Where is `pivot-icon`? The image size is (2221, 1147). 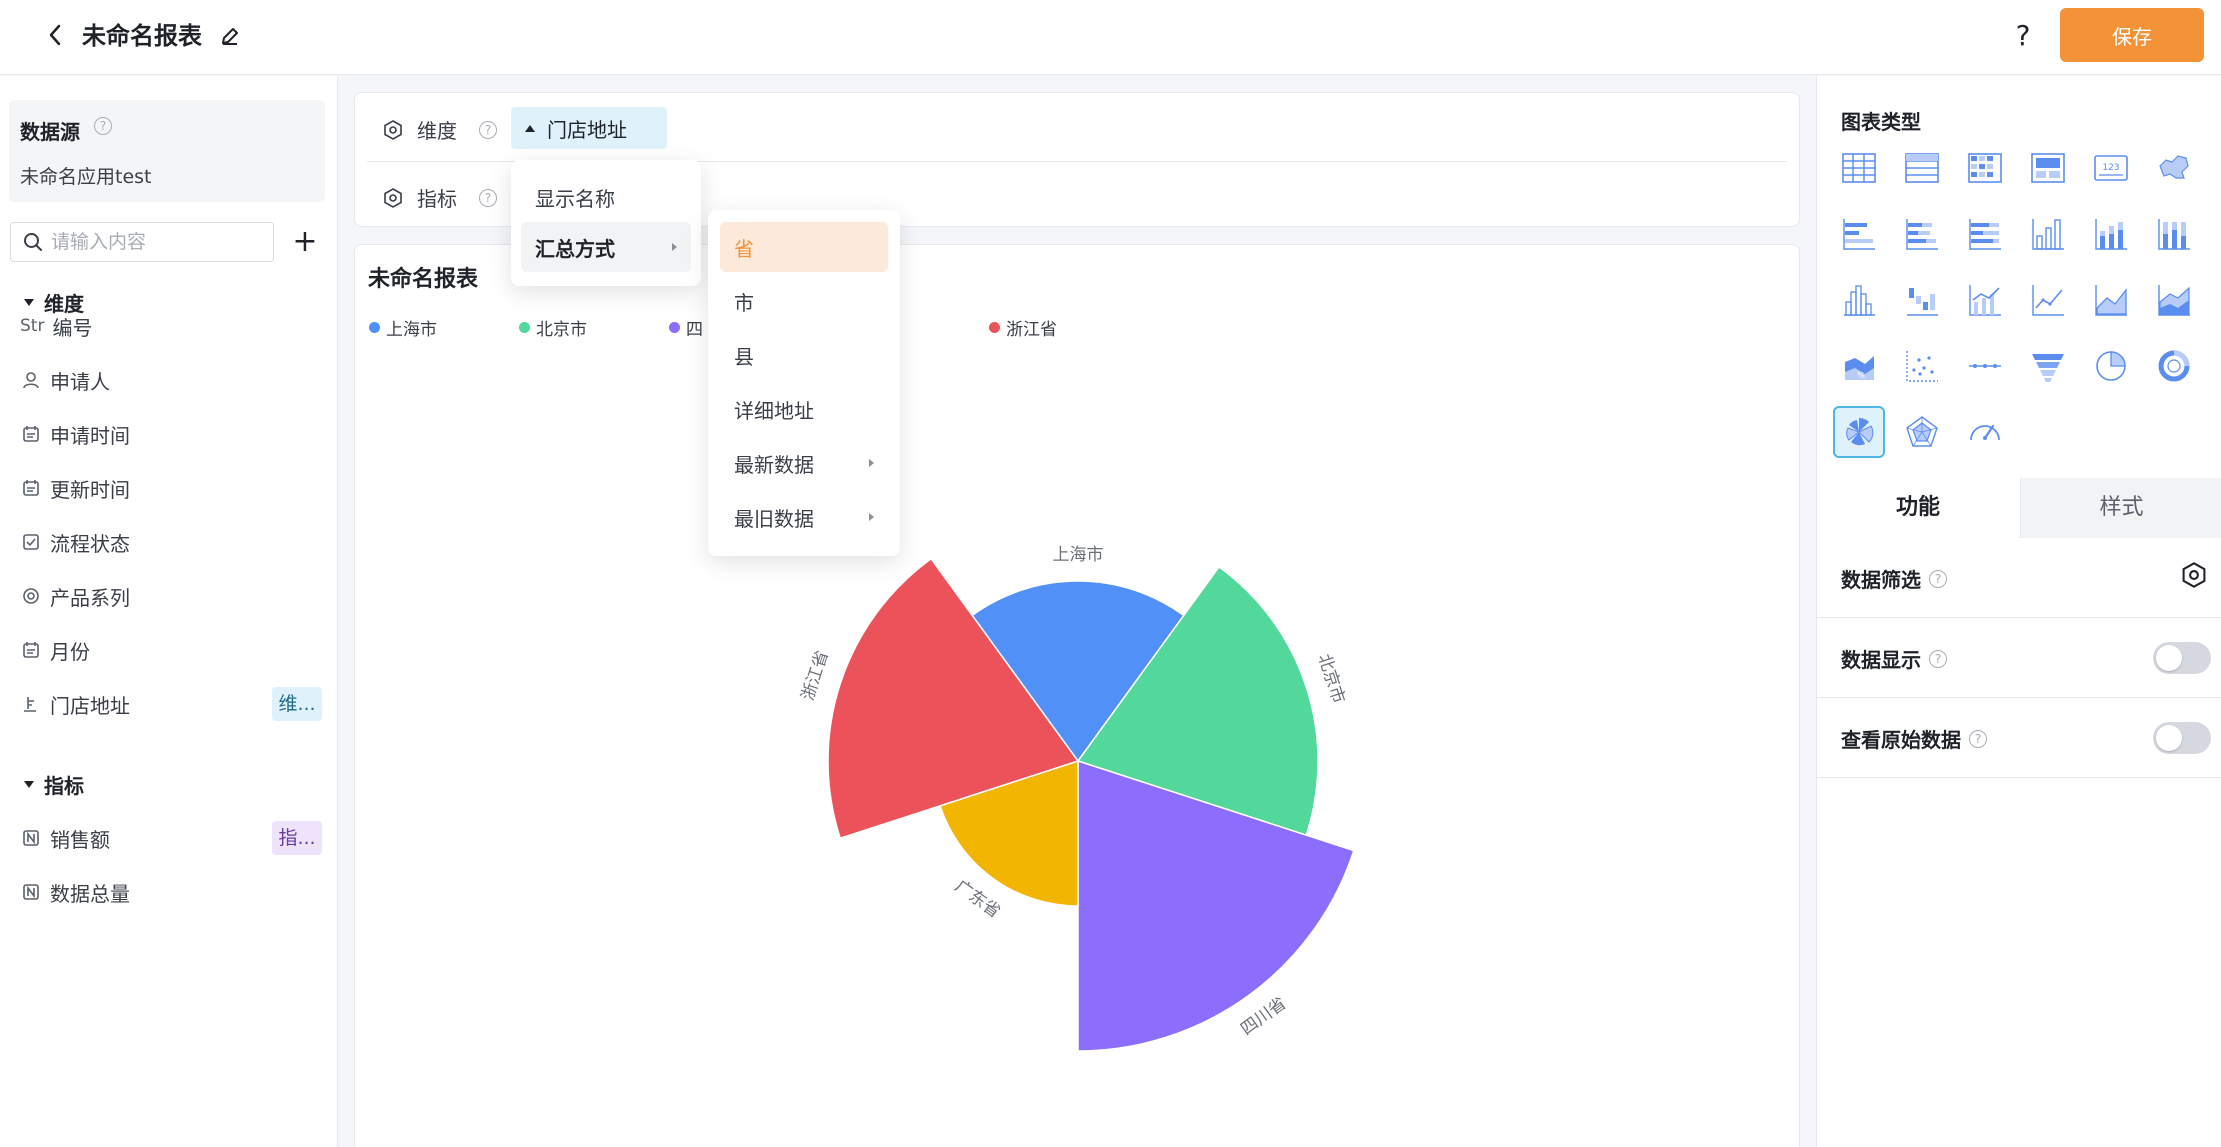
pivot-icon is located at coordinates (1985, 168).